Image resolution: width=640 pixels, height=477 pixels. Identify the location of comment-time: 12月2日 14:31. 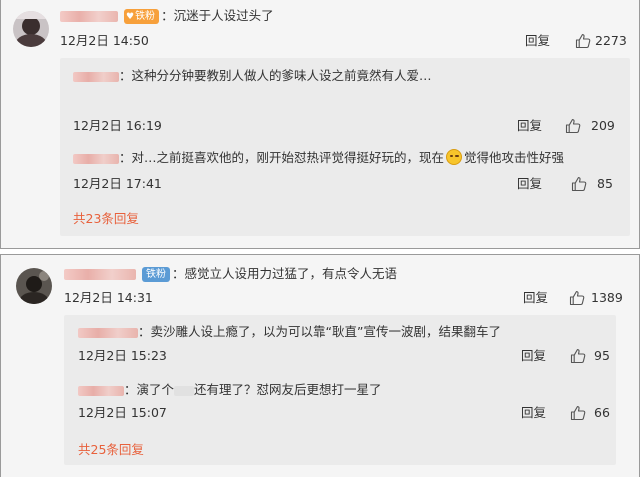
(108, 297).